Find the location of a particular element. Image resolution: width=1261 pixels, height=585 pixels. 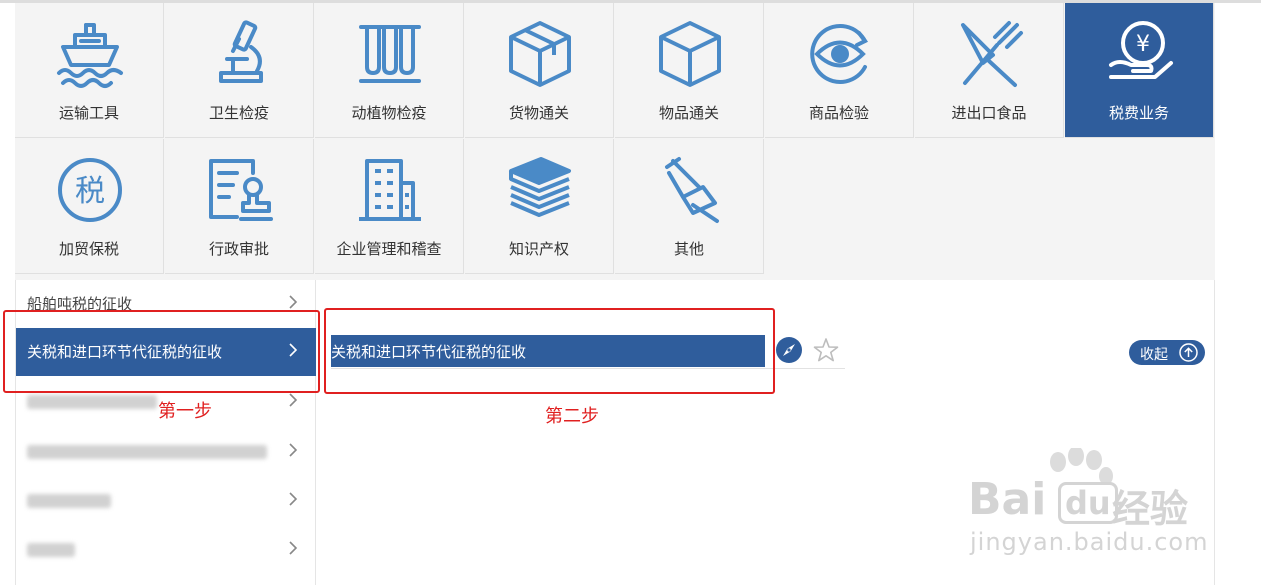

category-enterprise-audit: 企业管理和稽查 is located at coordinates (389, 206).